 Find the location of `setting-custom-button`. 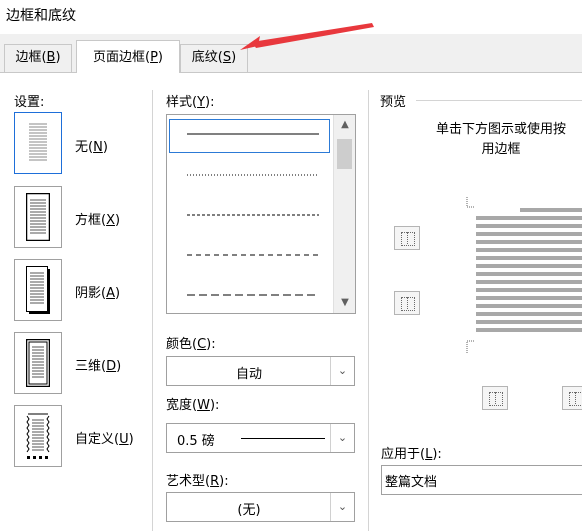

setting-custom-button is located at coordinates (38, 436).